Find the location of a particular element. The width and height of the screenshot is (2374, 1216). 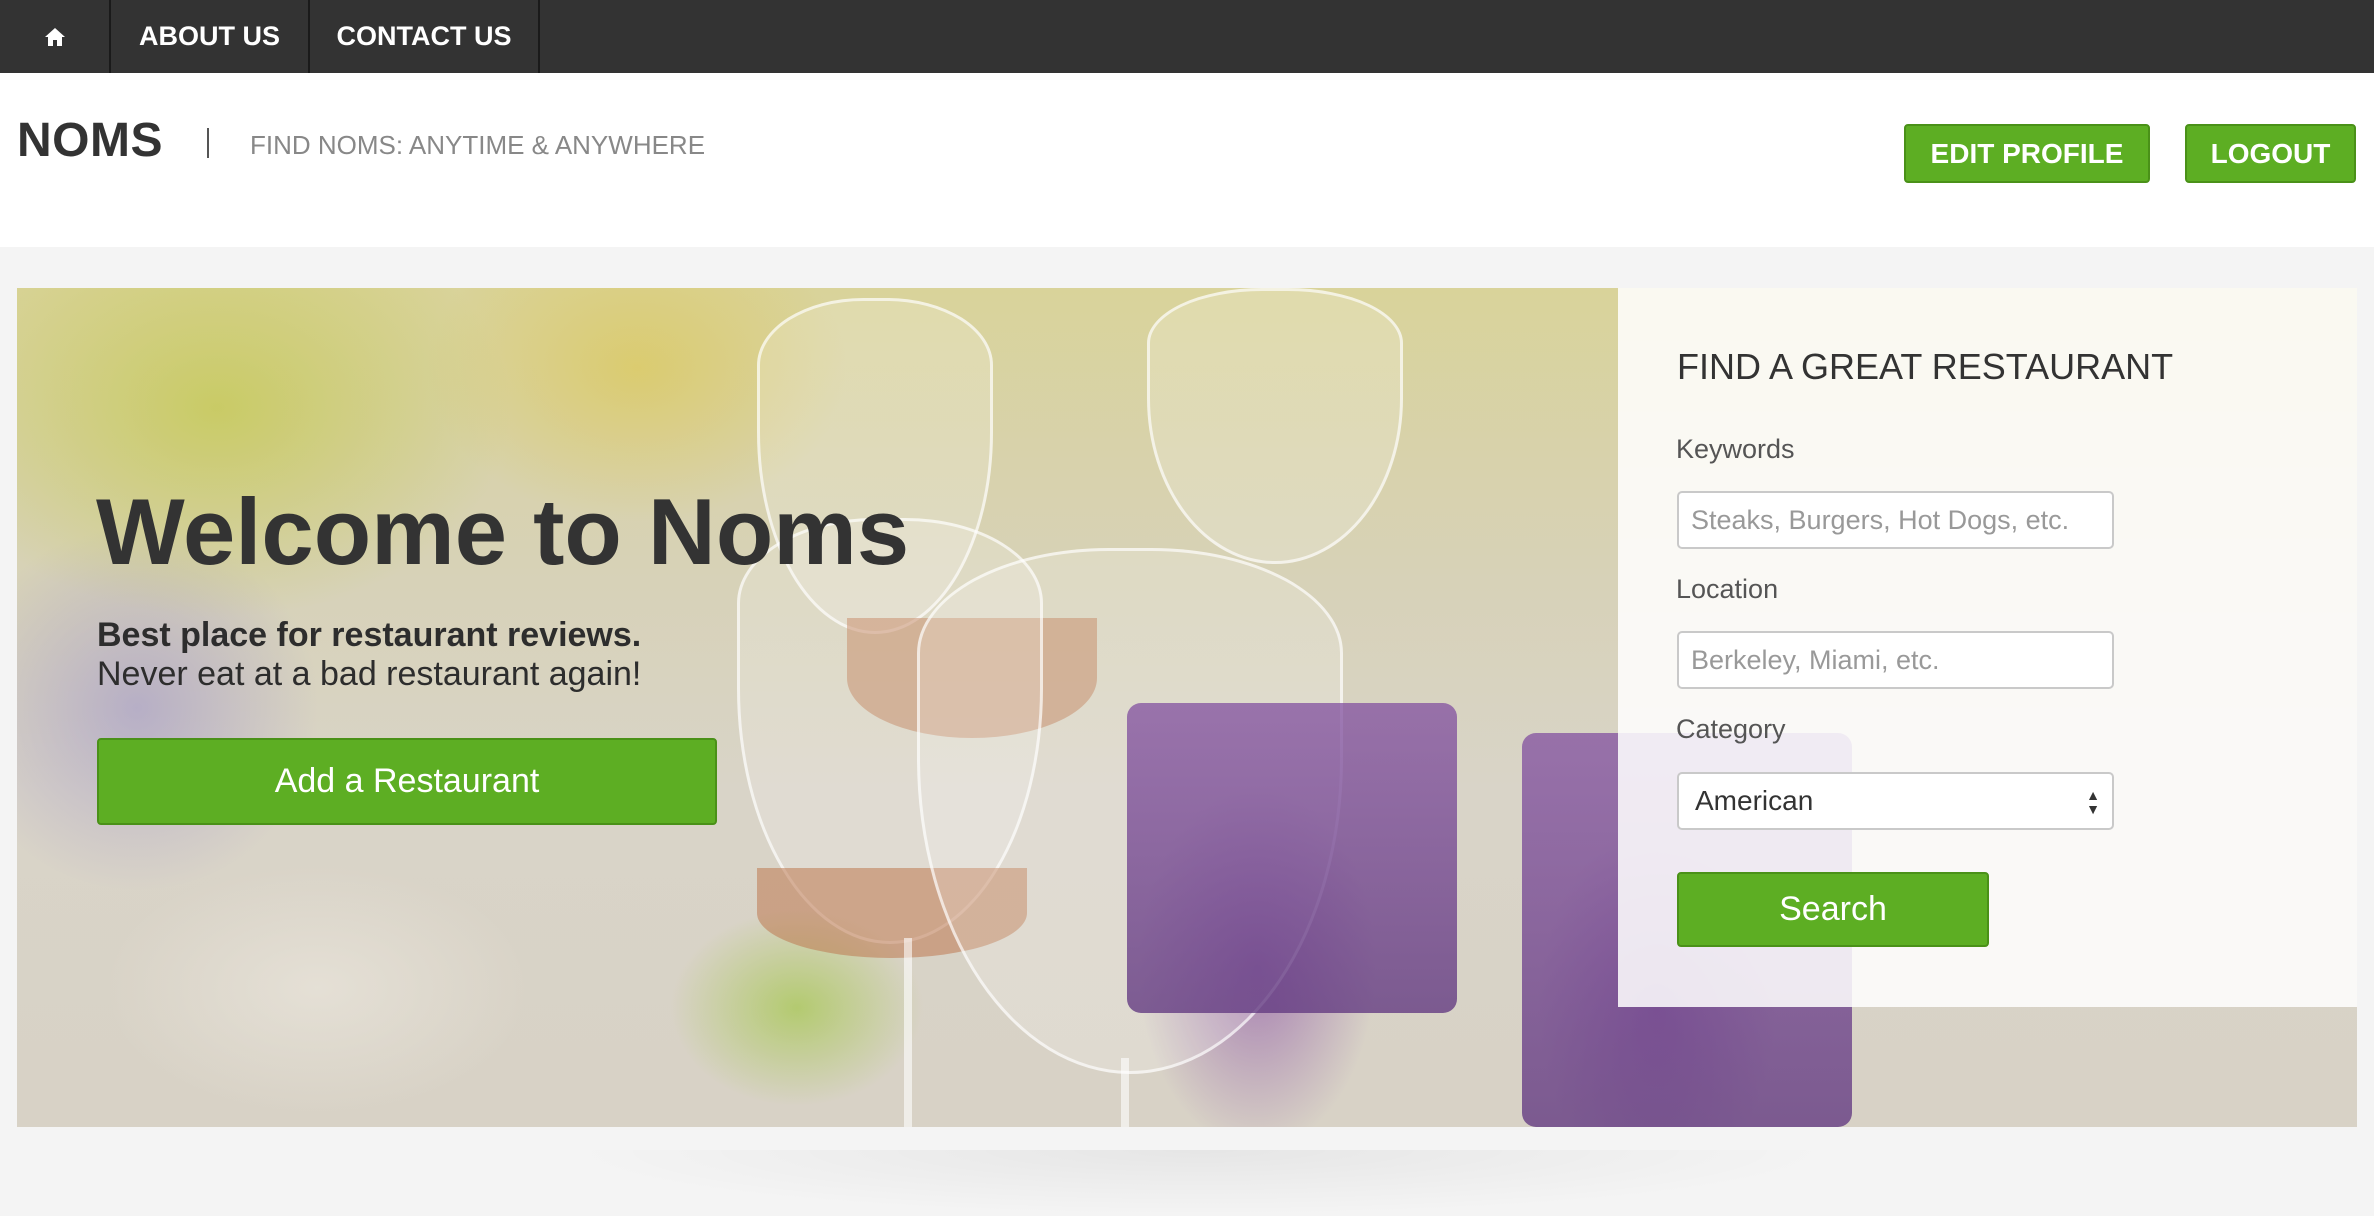

tagline: FIND NOMS: ANYTIME & ANYWHERE is located at coordinates (478, 145).